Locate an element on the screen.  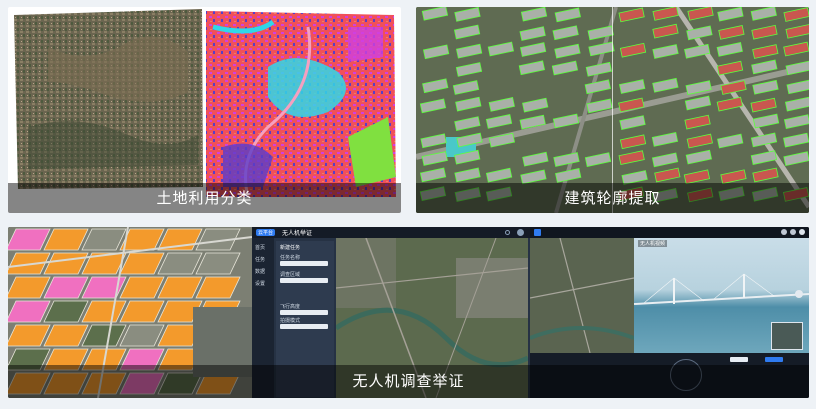
form-input-mode is located at coordinates (304, 326).